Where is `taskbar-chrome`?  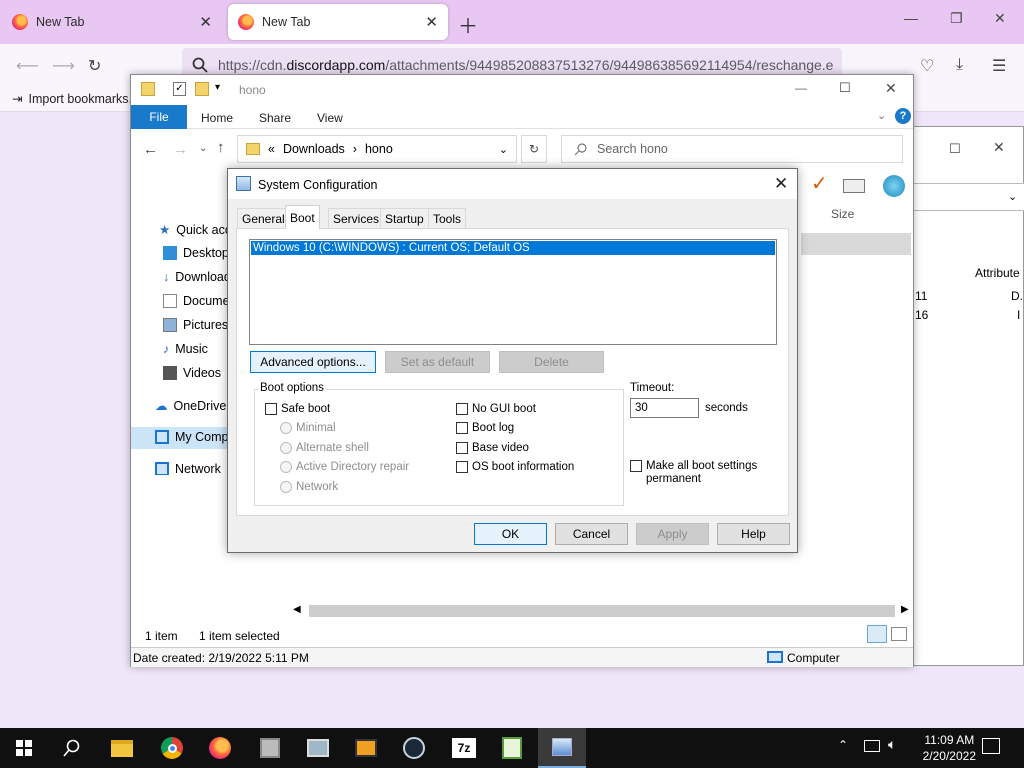
taskbar-chrome is located at coordinates (172, 748).